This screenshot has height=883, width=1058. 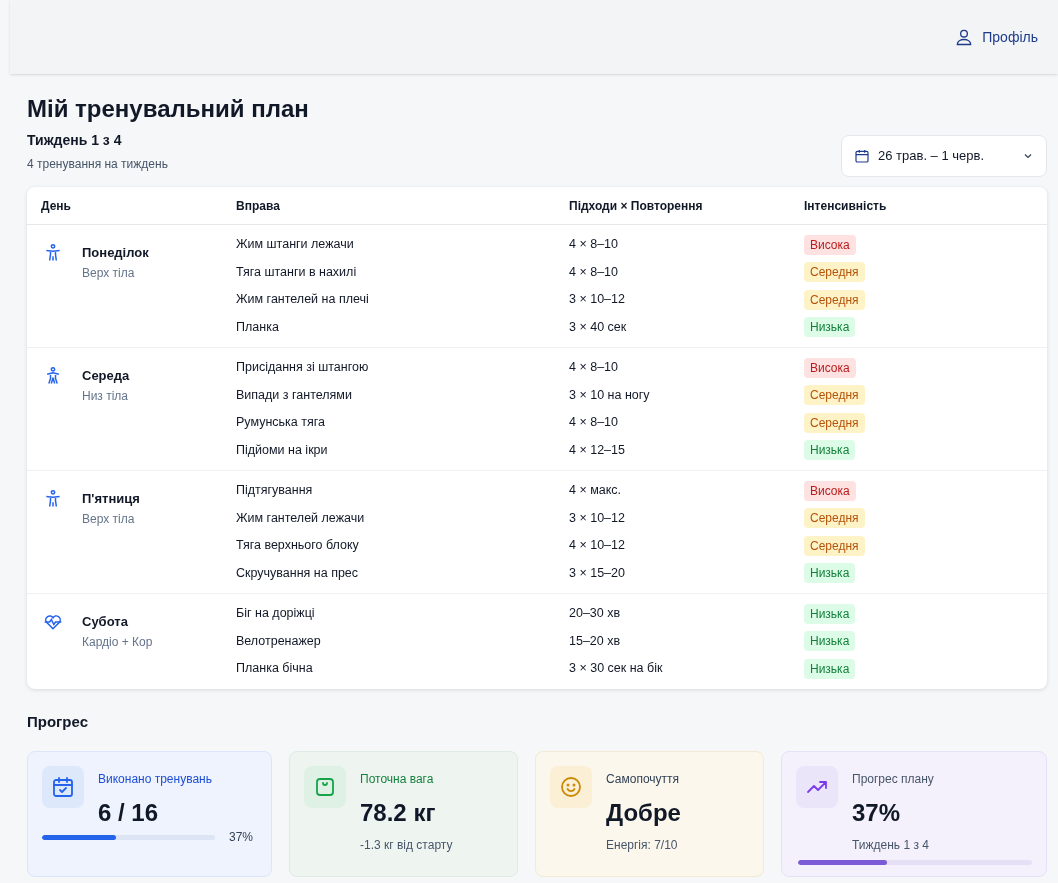 I want to click on calendar-icon, so click(x=862, y=156).